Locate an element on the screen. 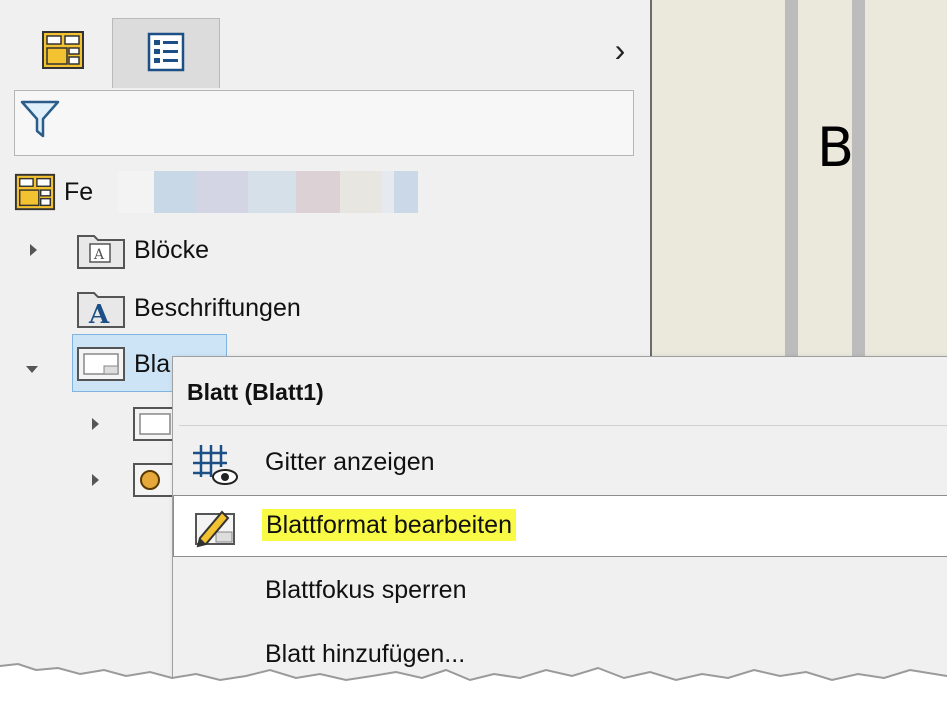 The image size is (947, 702). menu-item-label: Blattformat bearbeiten is located at coordinates (389, 525).